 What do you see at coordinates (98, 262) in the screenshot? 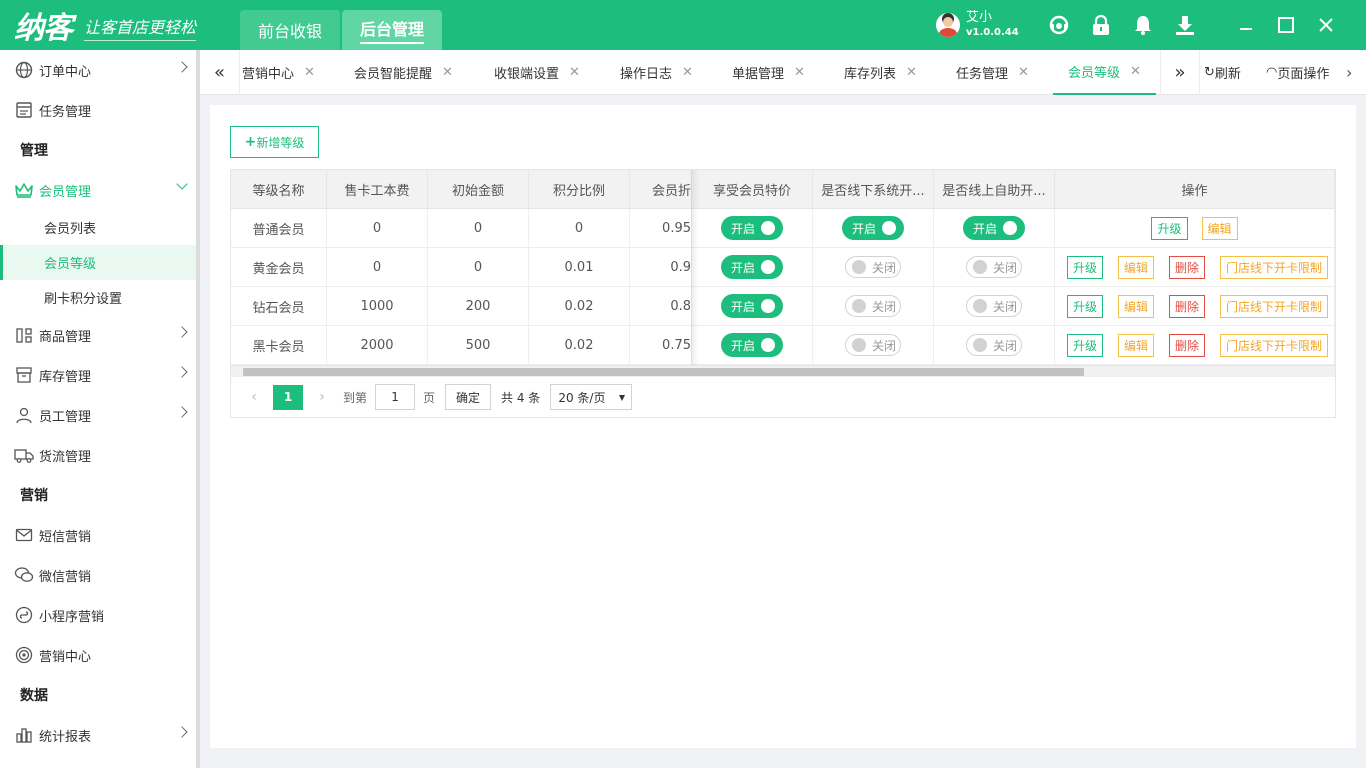
I see `sidebar-sub-member-level: 会员等级` at bounding box center [98, 262].